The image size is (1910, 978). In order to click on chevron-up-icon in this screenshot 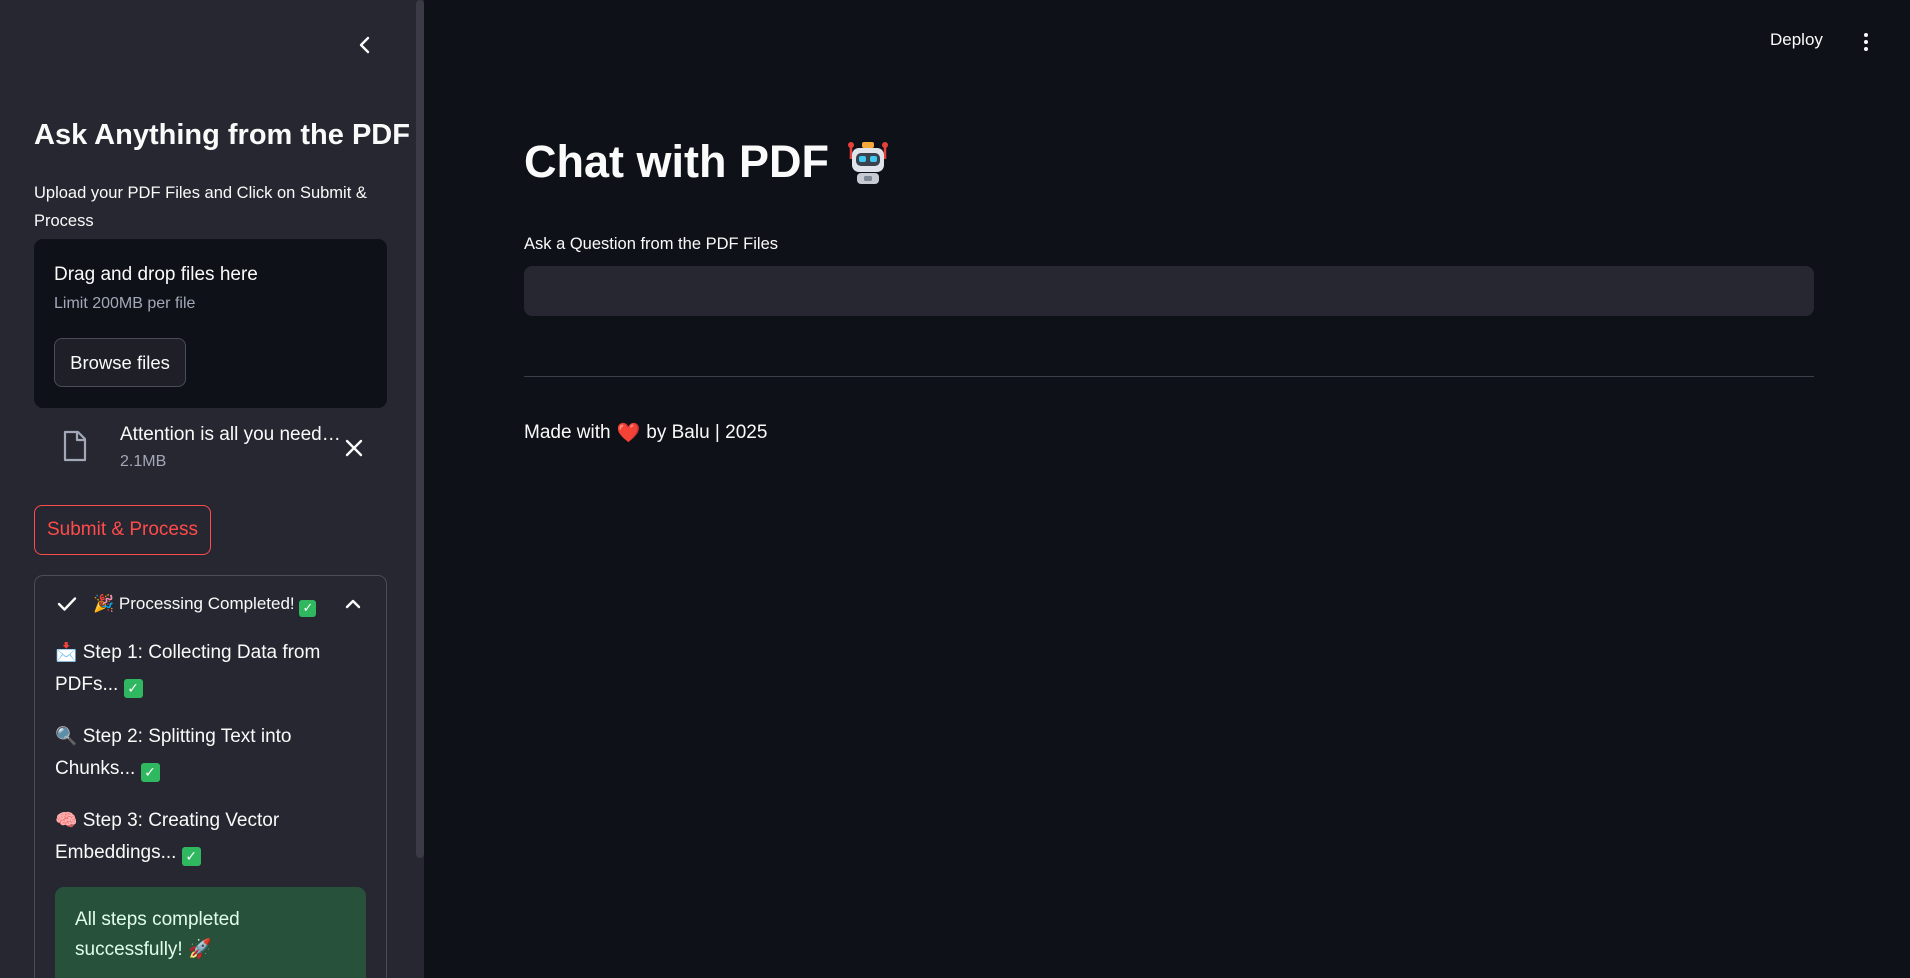, I will do `click(353, 604)`.